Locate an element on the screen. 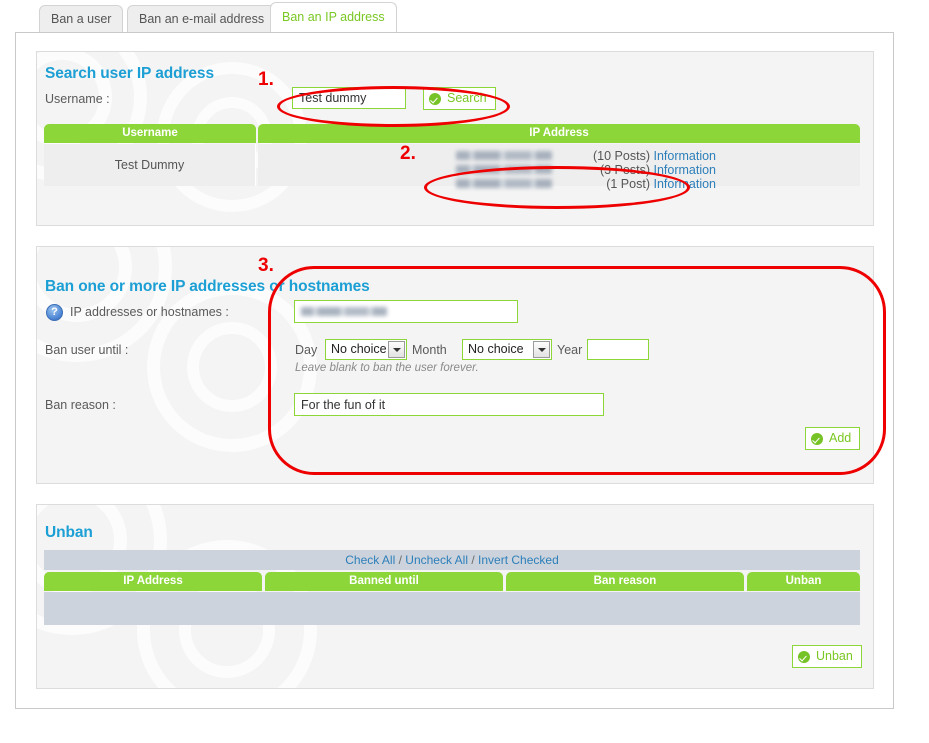  year-label: Year is located at coordinates (570, 350).